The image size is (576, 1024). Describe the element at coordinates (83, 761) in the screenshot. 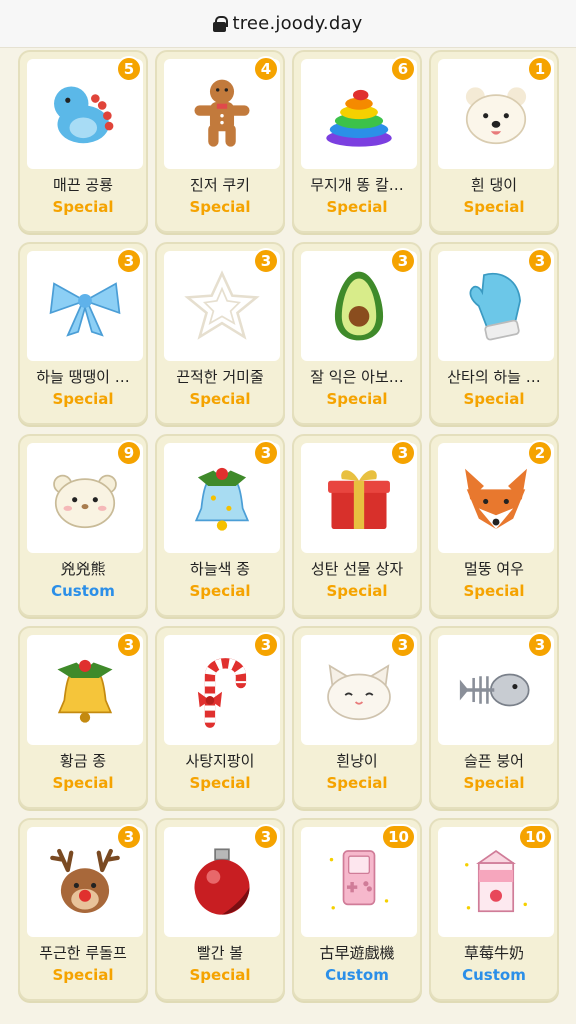

I see `item-name: 황금 종` at that location.